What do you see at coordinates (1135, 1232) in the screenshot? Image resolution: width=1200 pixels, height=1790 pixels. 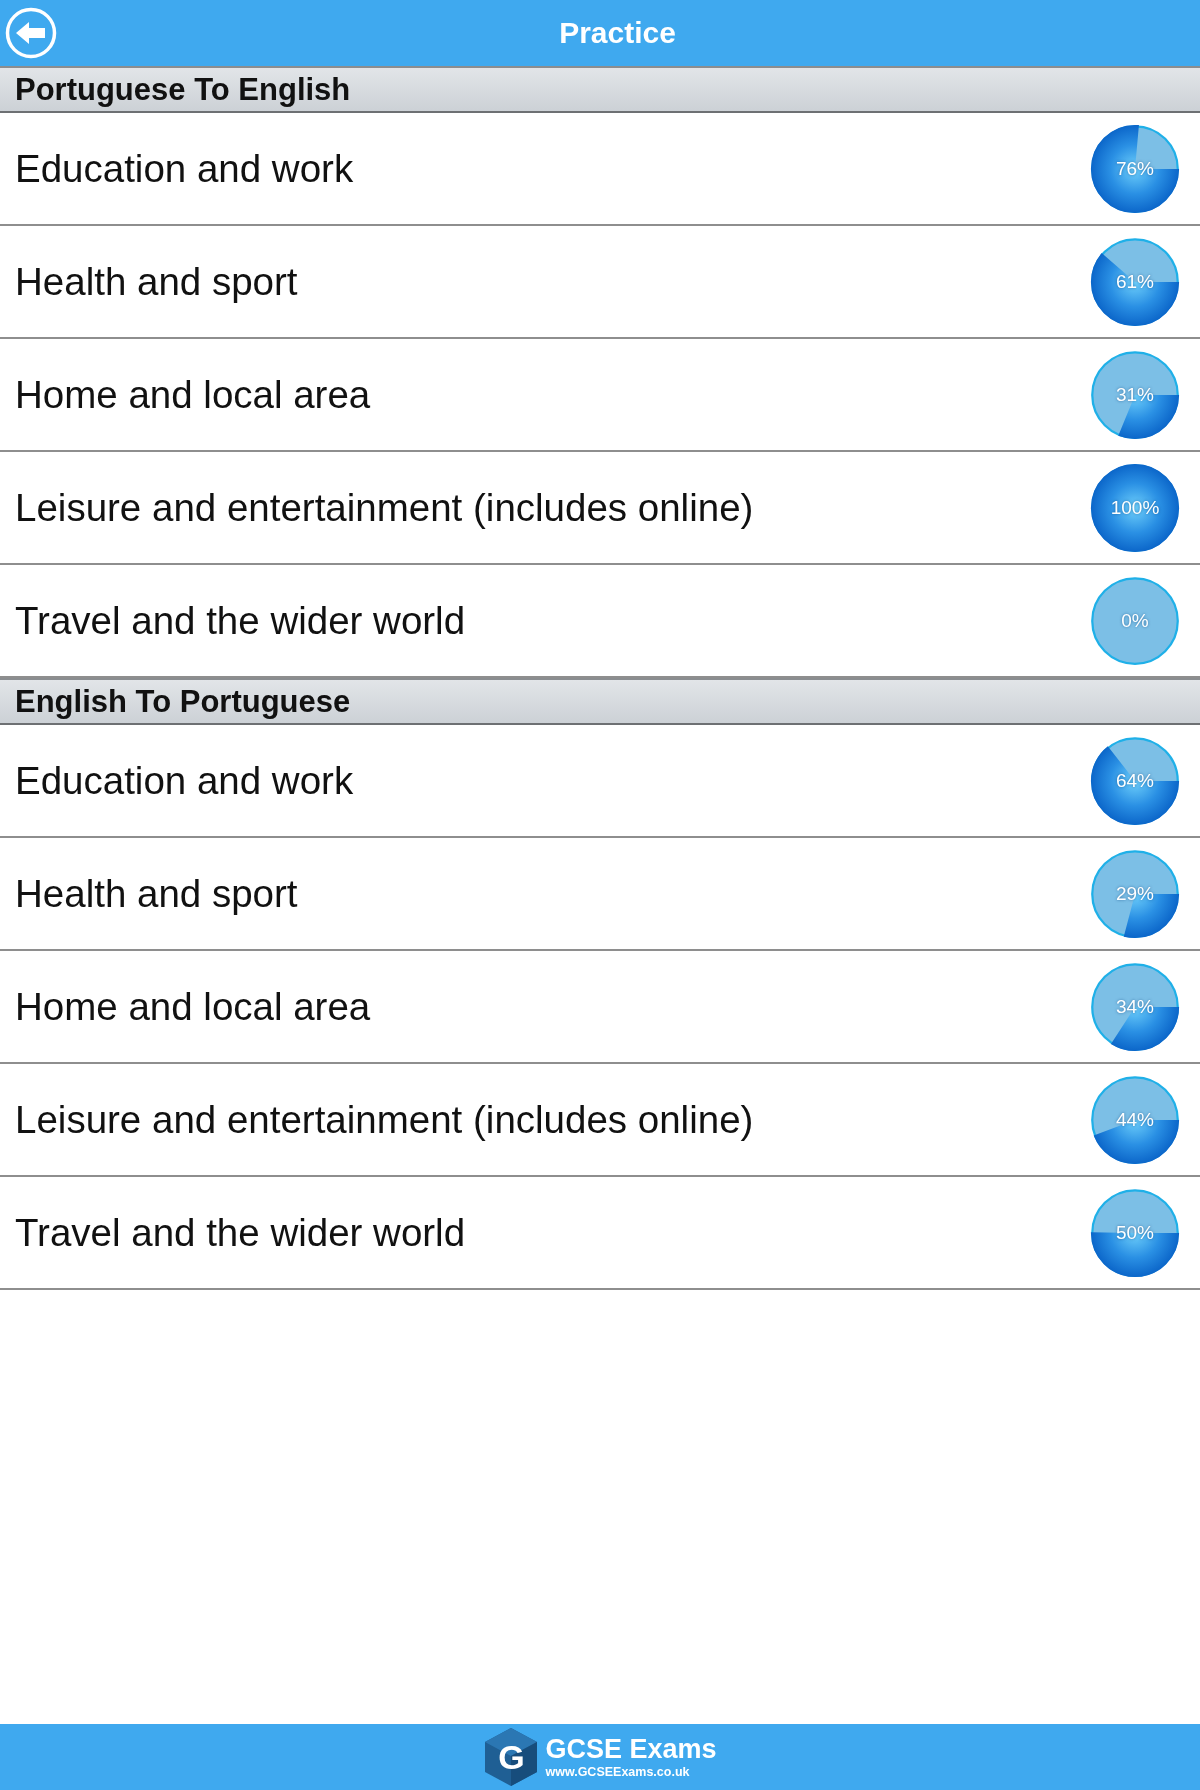 I see `progress-percent: 50%` at bounding box center [1135, 1232].